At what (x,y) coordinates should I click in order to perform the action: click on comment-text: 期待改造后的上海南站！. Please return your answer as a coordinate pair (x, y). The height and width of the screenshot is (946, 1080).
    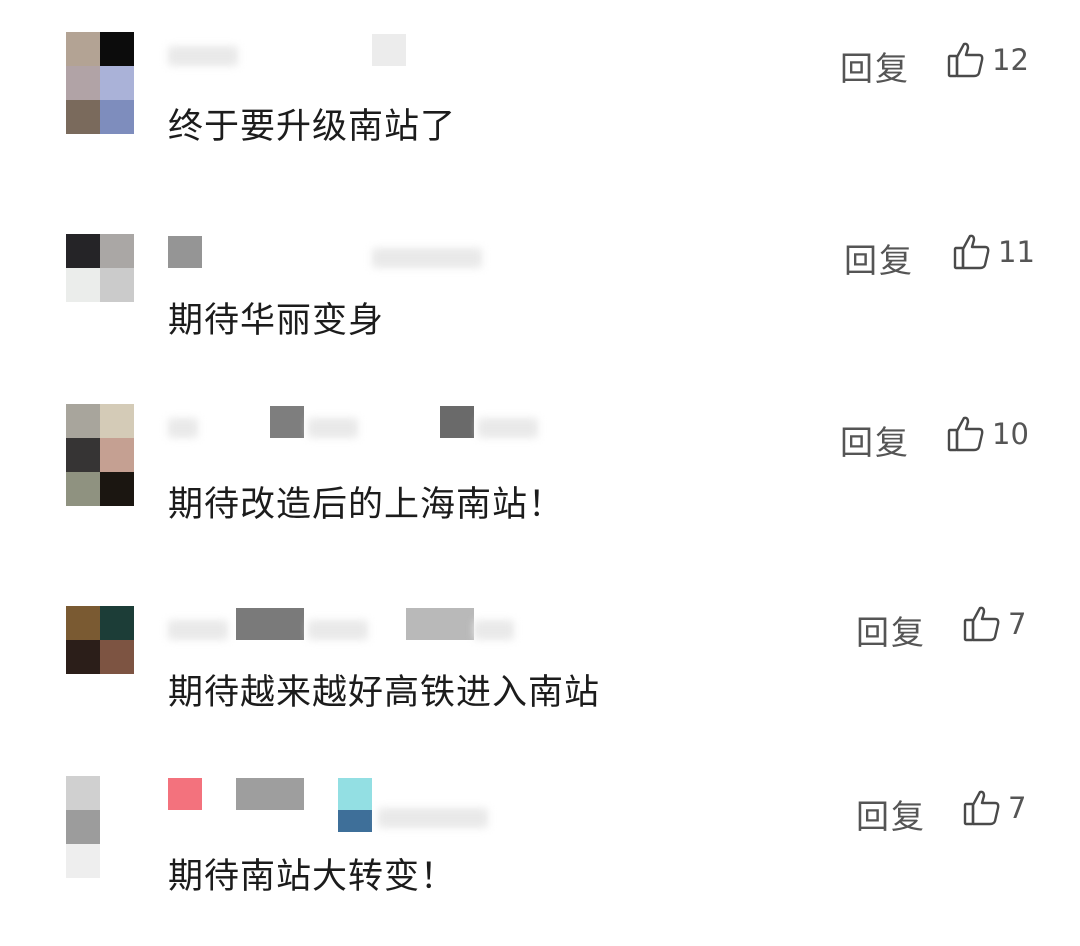
    Looking at the image, I should click on (366, 505).